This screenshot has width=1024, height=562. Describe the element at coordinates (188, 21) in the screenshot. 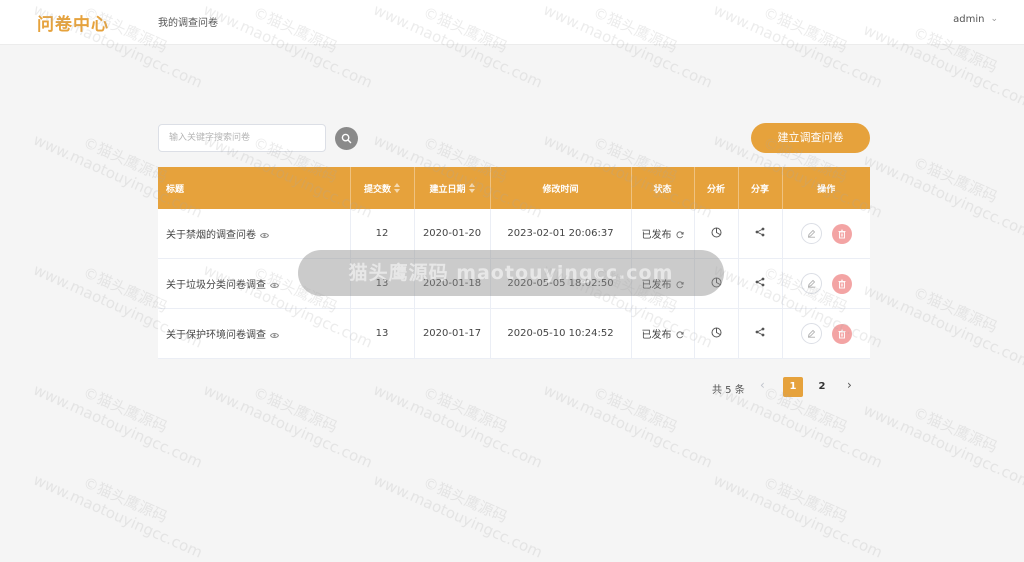

I see `nav-my-surveys: 我的调查问卷` at that location.